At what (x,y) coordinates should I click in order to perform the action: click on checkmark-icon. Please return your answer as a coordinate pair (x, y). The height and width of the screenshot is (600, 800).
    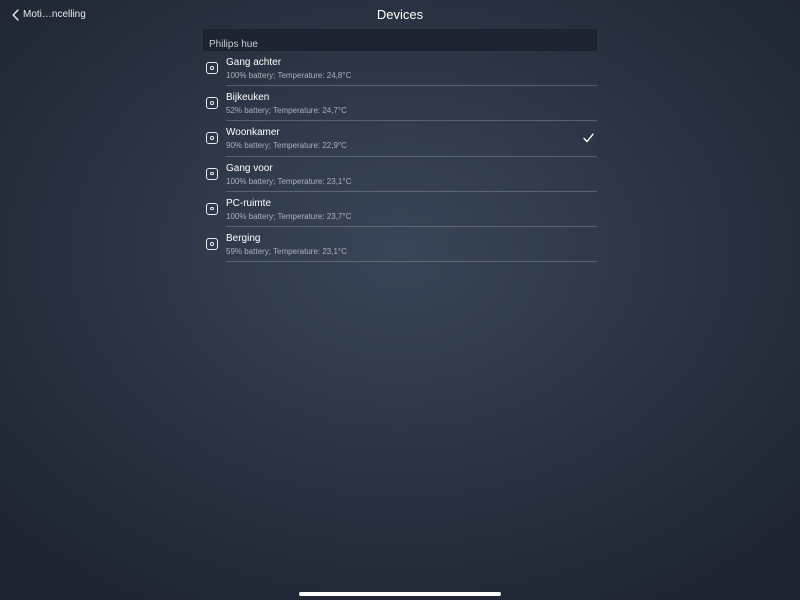
    Looking at the image, I should click on (588, 138).